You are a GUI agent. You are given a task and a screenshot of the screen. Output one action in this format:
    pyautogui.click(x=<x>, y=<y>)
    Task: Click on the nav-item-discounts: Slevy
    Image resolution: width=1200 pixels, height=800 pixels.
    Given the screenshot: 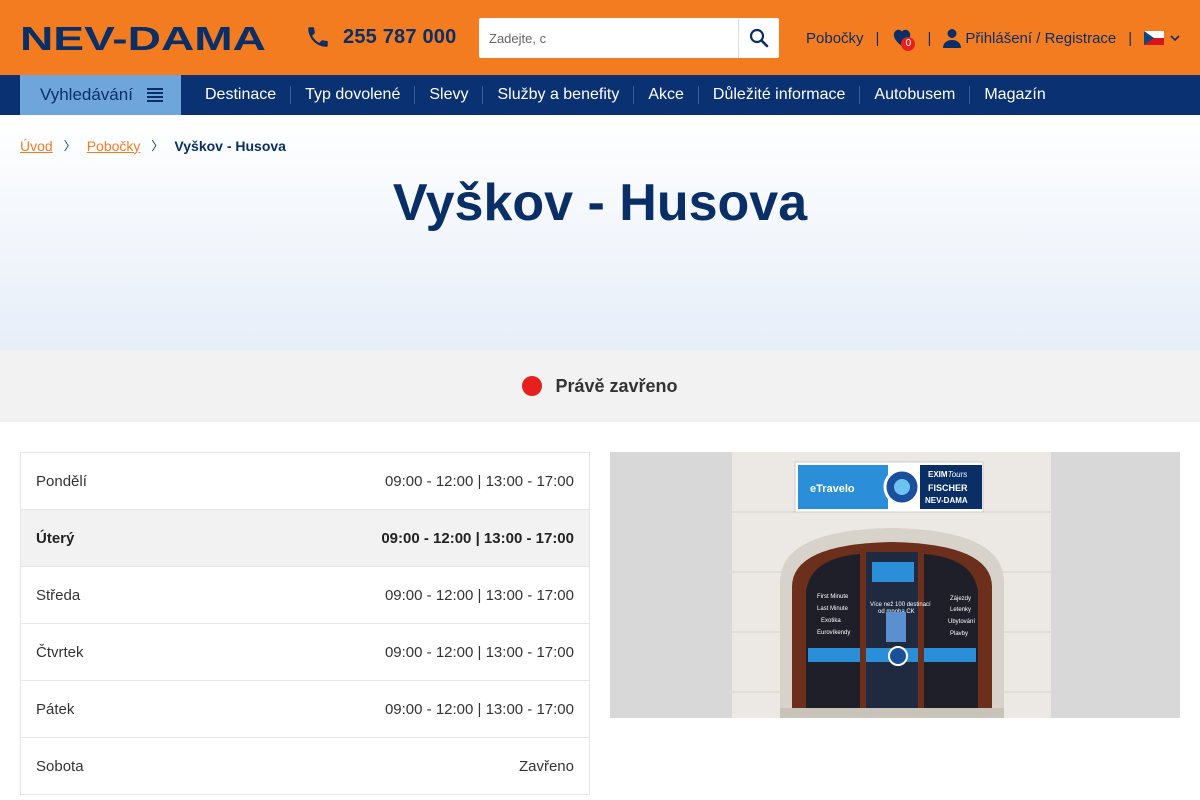 What is the action you would take?
    pyautogui.click(x=449, y=95)
    